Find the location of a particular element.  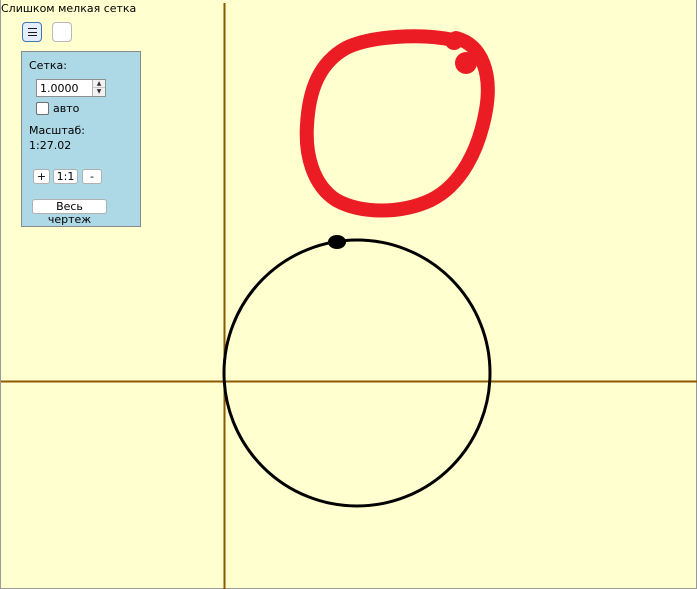

black-stroke-end-dot is located at coordinates (337, 242).